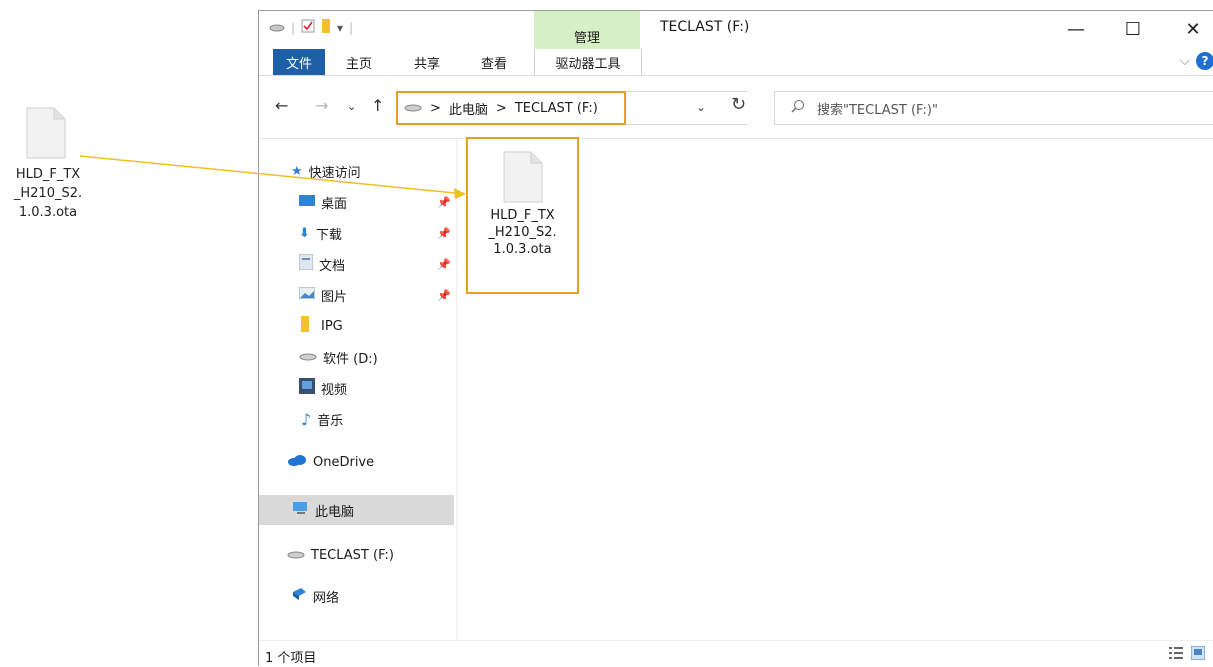 The width and height of the screenshot is (1213, 667). Describe the element at coordinates (330, 421) in the screenshot. I see `sidebar-item-label: 音乐` at that location.